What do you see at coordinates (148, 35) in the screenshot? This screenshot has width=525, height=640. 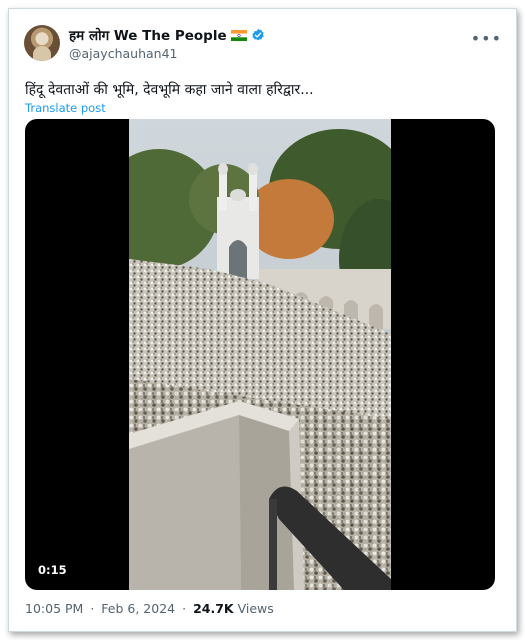 I see `author-display-name: हम लोग We The People` at bounding box center [148, 35].